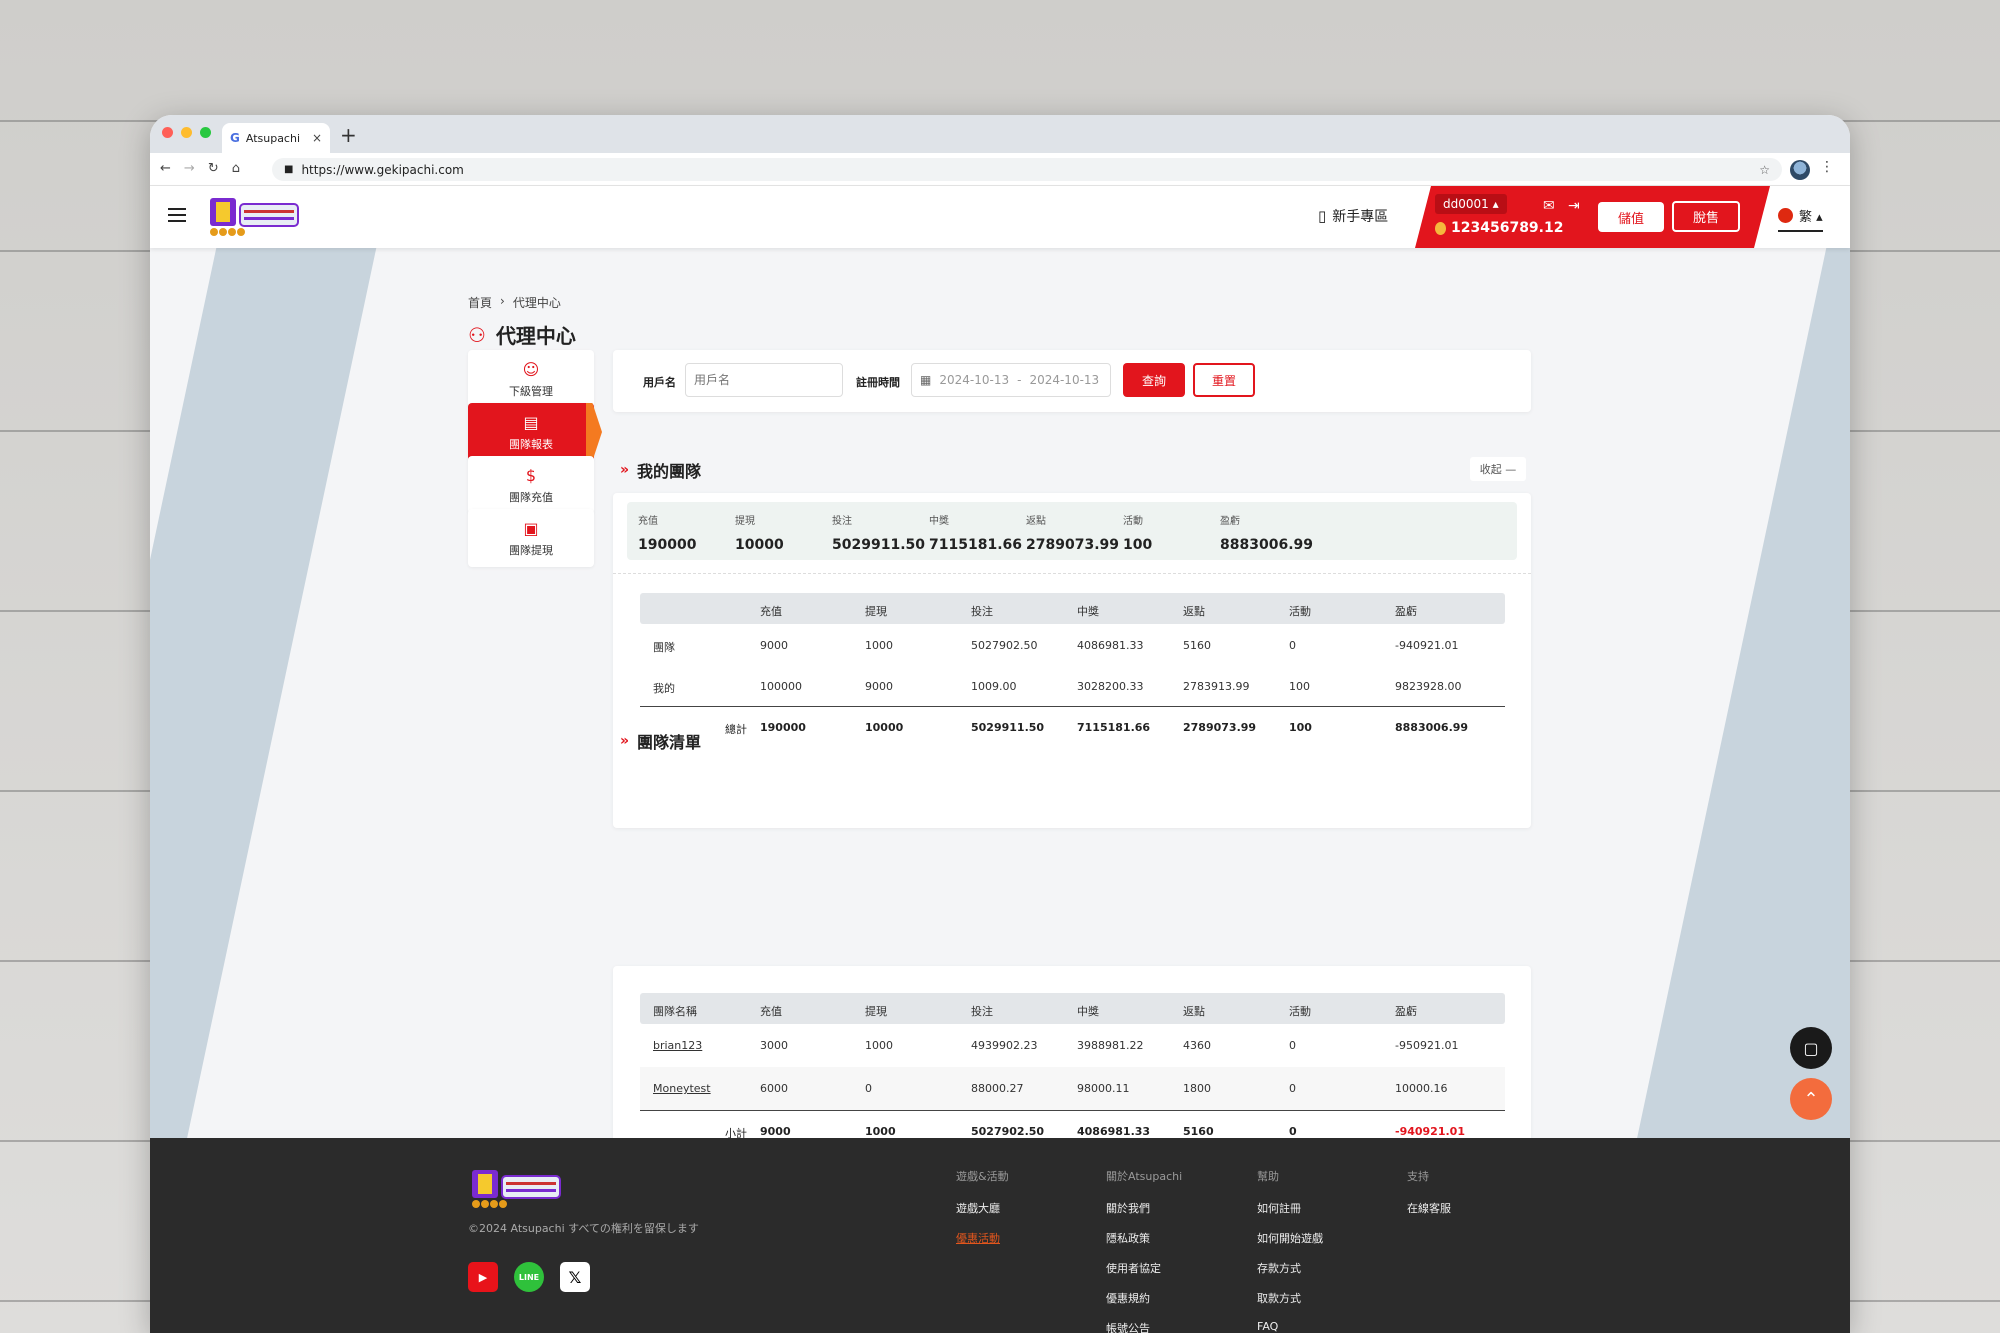 The image size is (2000, 1333). I want to click on minimize-window-button, so click(186, 132).